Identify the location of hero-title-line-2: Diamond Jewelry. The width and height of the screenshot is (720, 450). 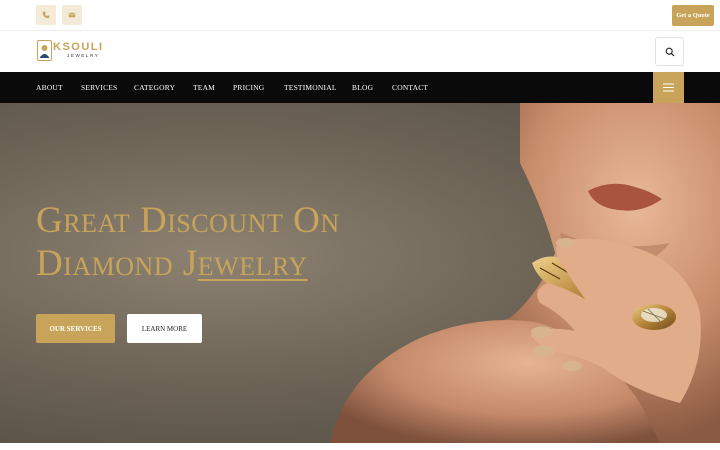
(246, 263).